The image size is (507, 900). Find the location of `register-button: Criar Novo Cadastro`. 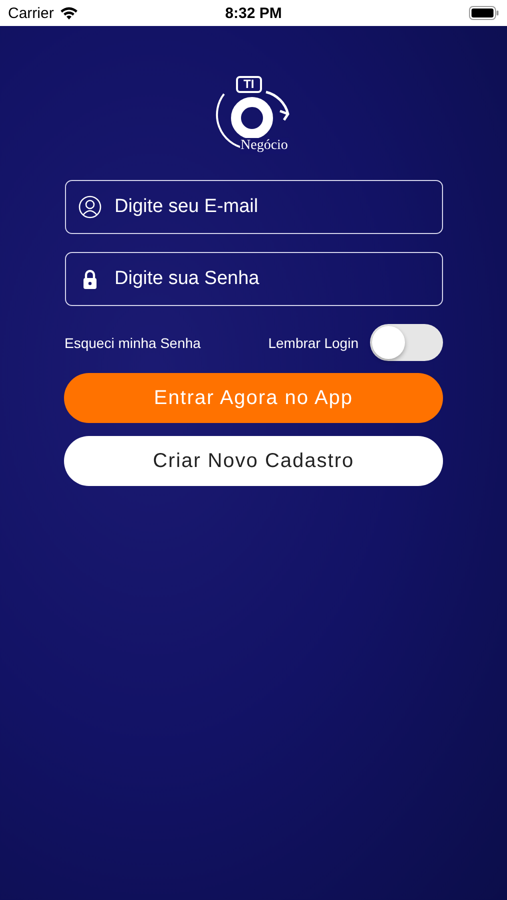

register-button: Criar Novo Cadastro is located at coordinates (253, 461).